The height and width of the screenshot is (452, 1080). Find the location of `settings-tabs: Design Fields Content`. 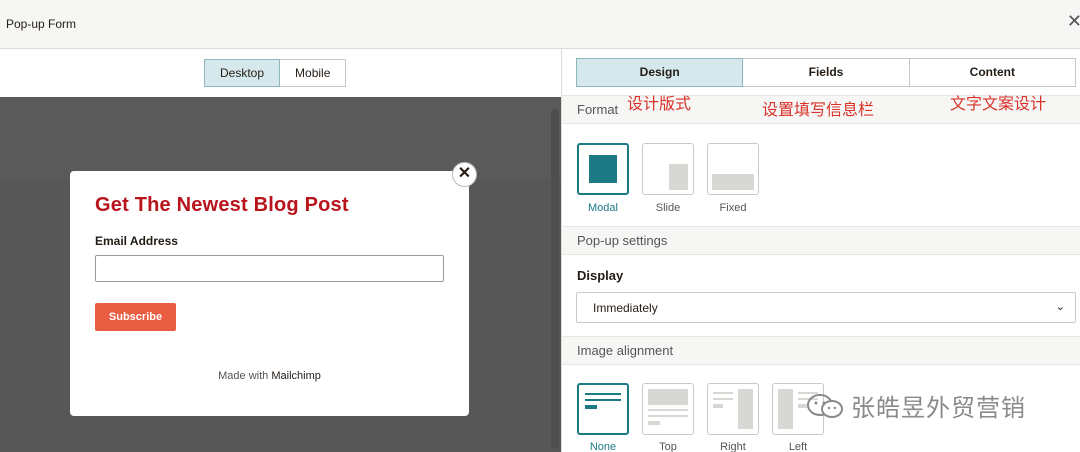

settings-tabs: Design Fields Content is located at coordinates (826, 72).